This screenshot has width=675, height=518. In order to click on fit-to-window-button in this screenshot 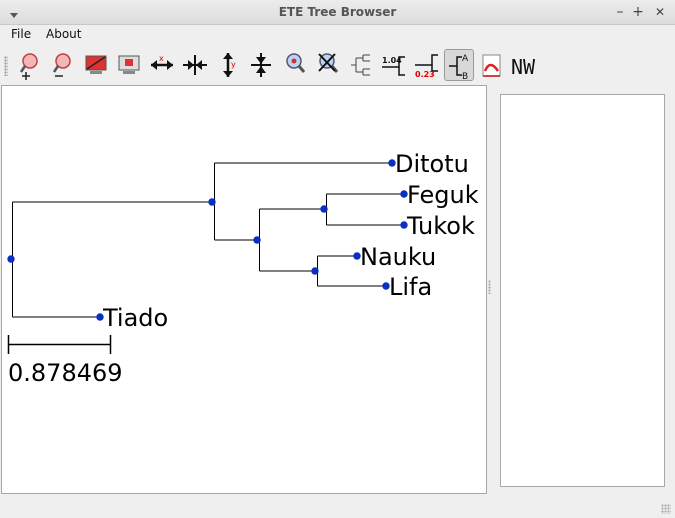, I will do `click(96, 65)`.